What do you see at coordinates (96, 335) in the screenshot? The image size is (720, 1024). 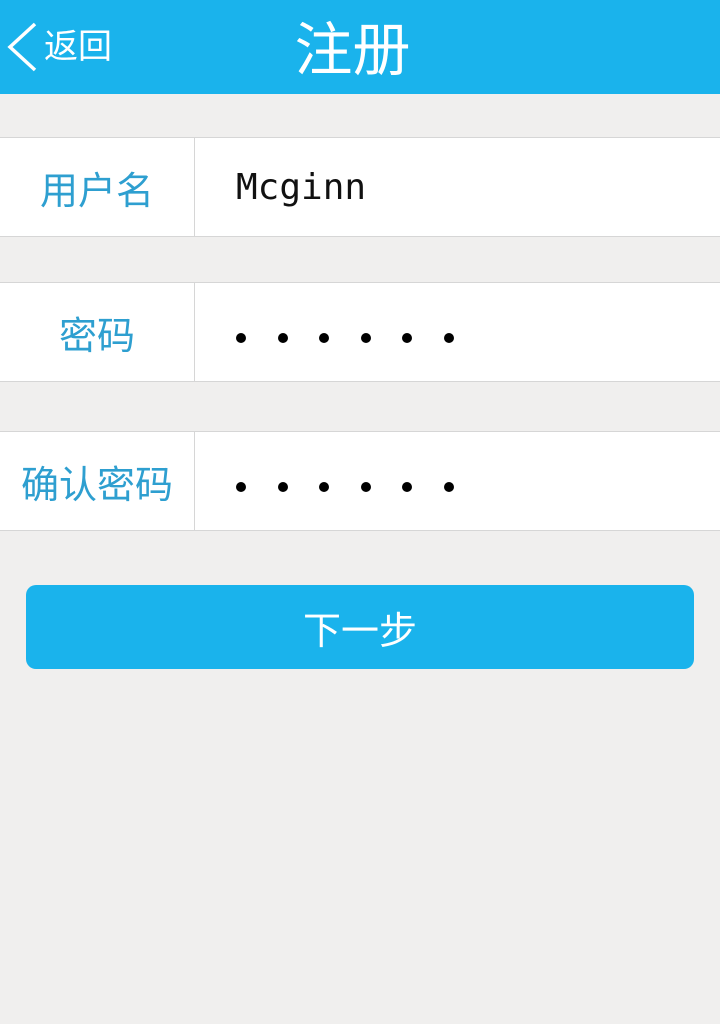 I see `password-label: 密码` at bounding box center [96, 335].